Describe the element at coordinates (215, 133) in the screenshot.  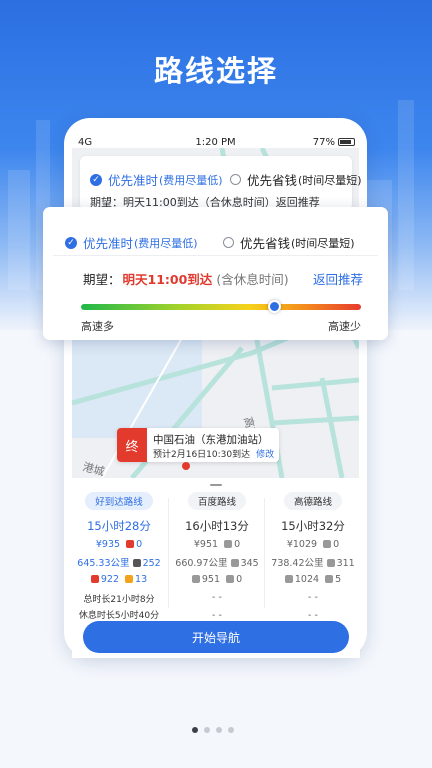
I see `status-bar: 4G 1:20 PM 77%` at that location.